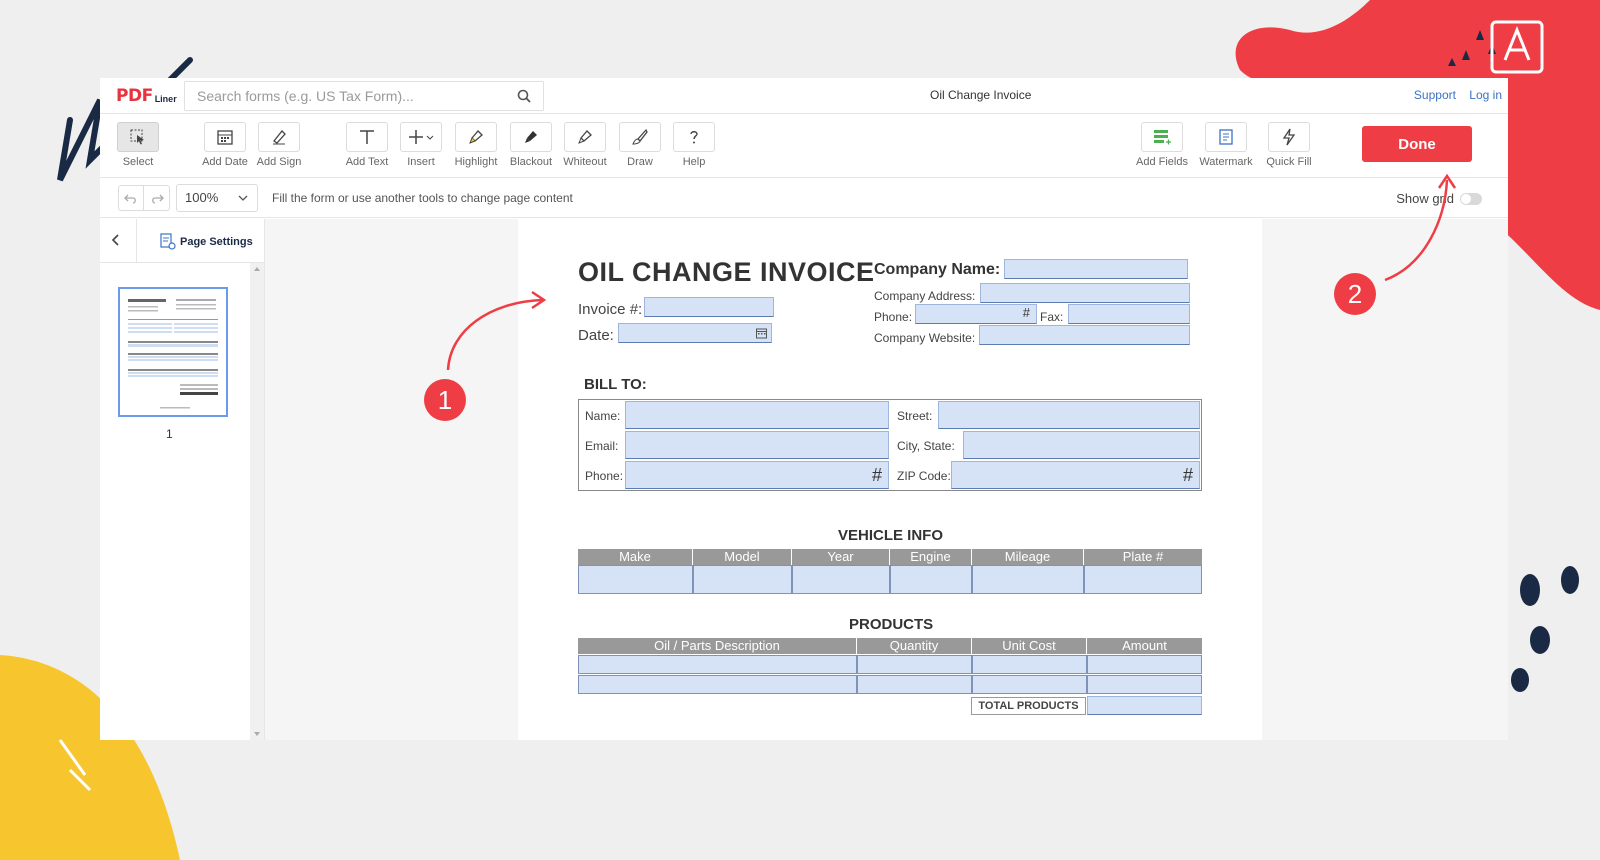 This screenshot has height=860, width=1600. I want to click on login-link: Log in, so click(1485, 95).